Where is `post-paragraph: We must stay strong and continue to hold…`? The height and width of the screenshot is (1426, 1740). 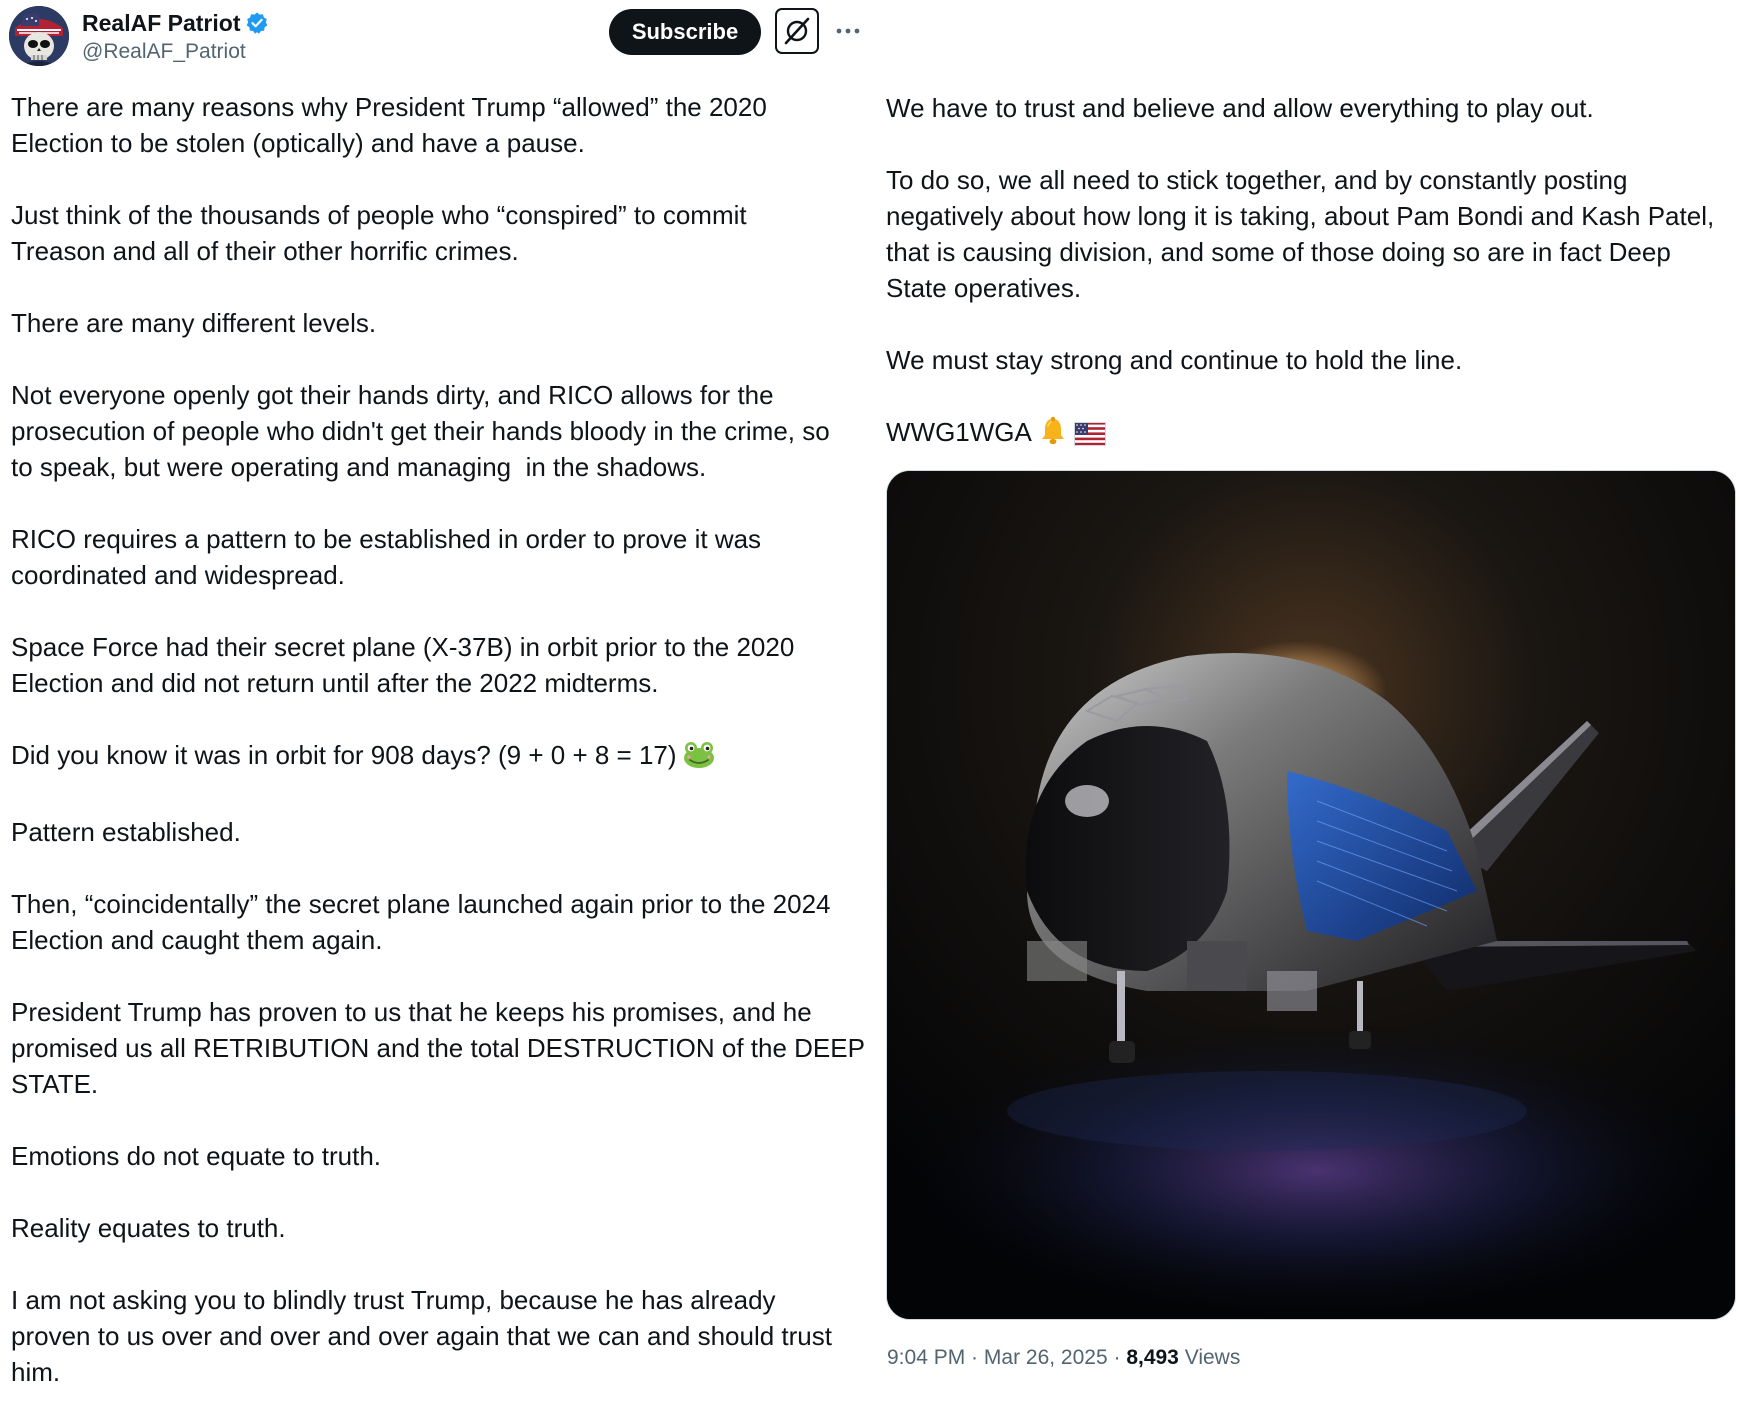 post-paragraph: We must stay strong and continue to hold… is located at coordinates (1174, 360).